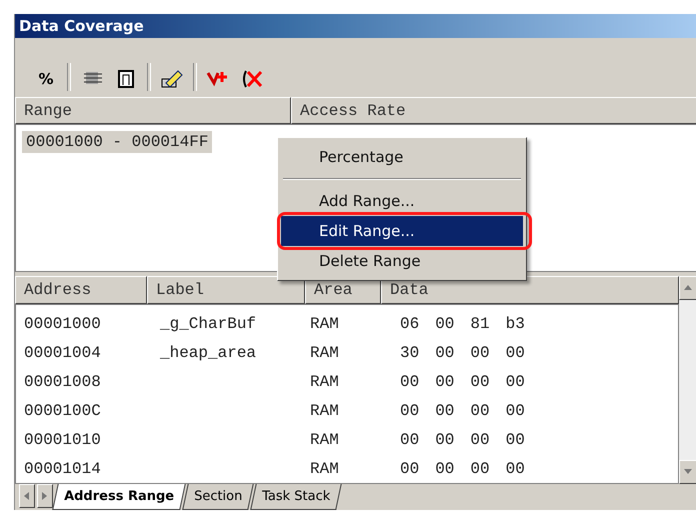  Describe the element at coordinates (402, 261) in the screenshot. I see `menu-item: Delete Range` at that location.